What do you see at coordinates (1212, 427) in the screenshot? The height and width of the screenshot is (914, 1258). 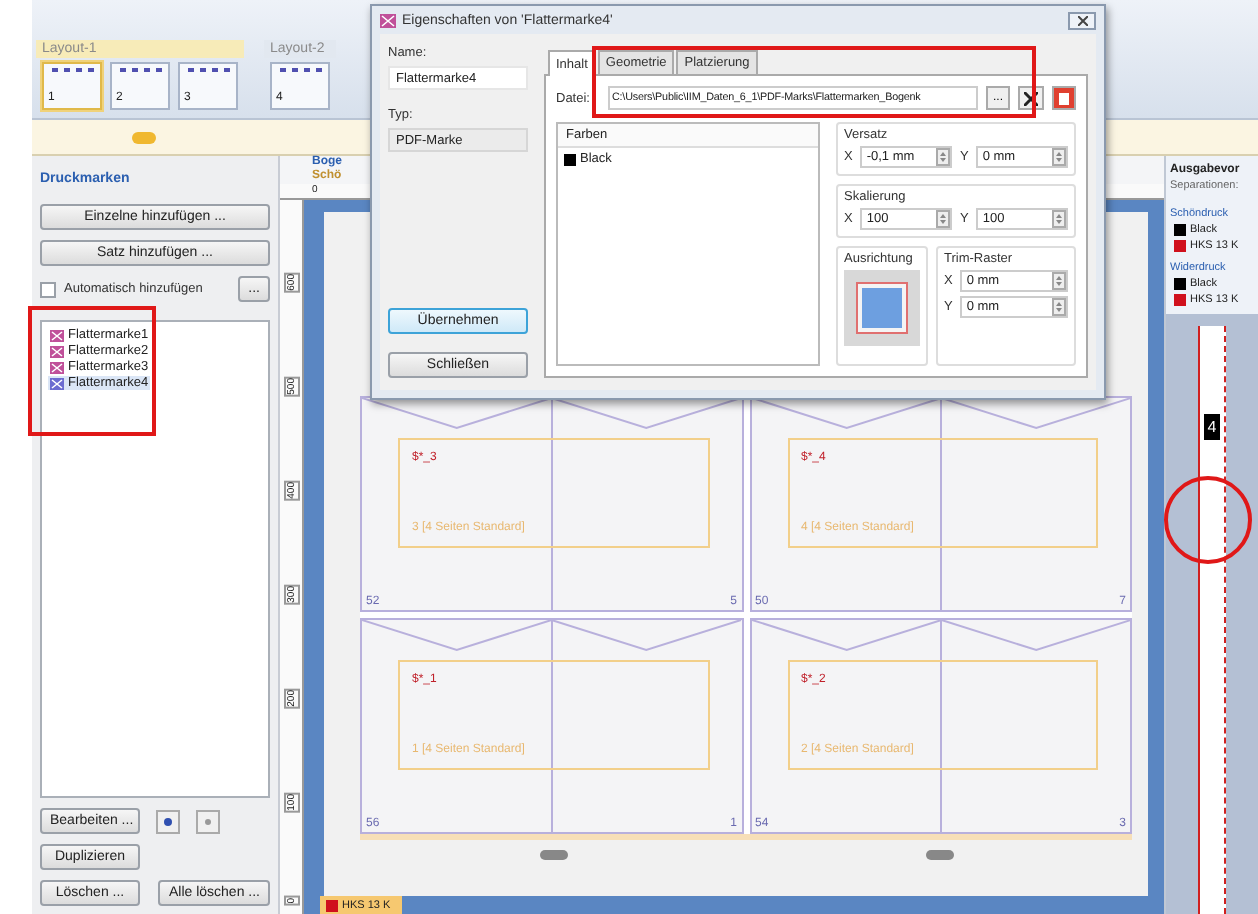 I see `mark-number: 4` at bounding box center [1212, 427].